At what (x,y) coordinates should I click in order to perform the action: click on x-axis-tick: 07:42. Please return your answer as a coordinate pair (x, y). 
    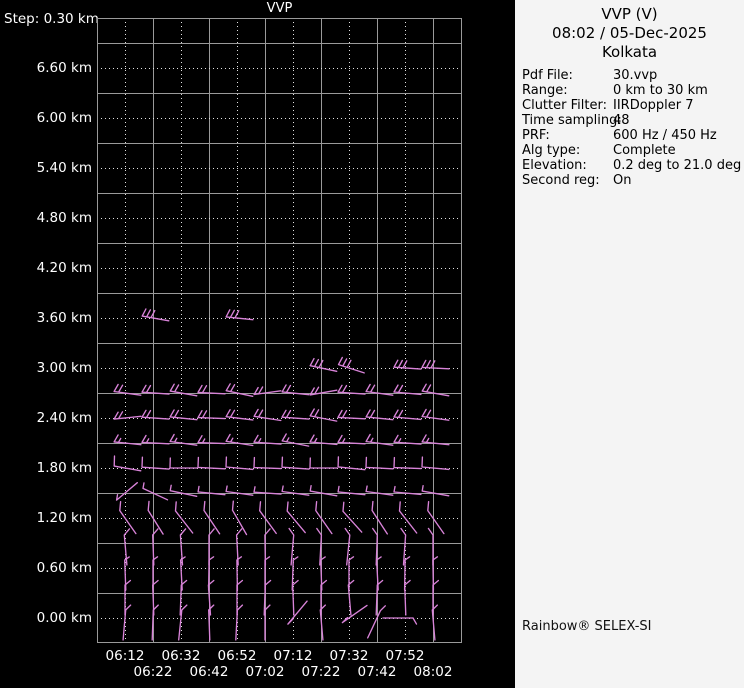
    Looking at the image, I should click on (377, 672).